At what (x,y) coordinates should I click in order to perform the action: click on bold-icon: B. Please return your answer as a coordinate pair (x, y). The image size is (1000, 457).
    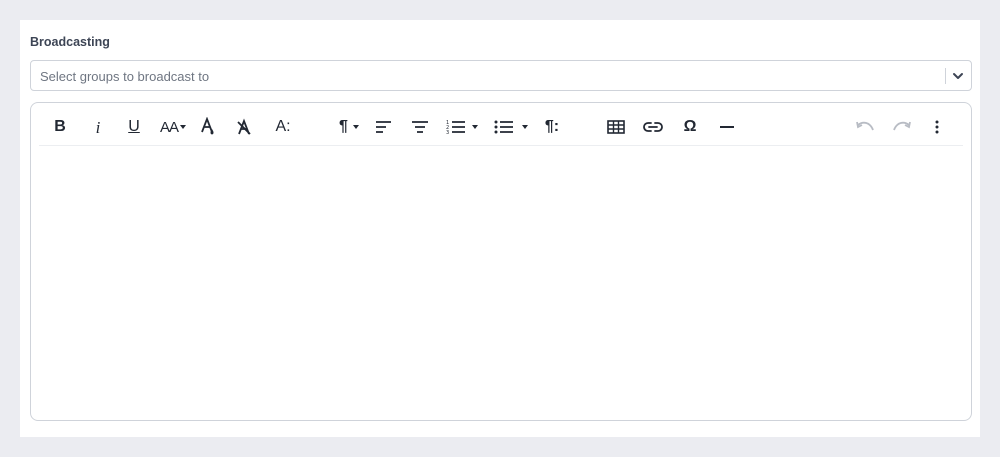
    Looking at the image, I should click on (60, 126).